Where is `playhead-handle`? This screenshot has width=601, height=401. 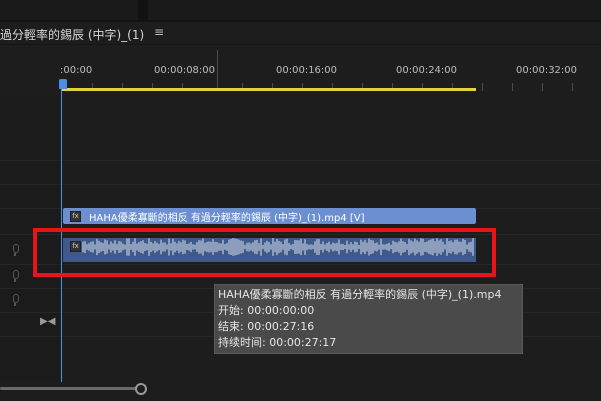 playhead-handle is located at coordinates (63, 84).